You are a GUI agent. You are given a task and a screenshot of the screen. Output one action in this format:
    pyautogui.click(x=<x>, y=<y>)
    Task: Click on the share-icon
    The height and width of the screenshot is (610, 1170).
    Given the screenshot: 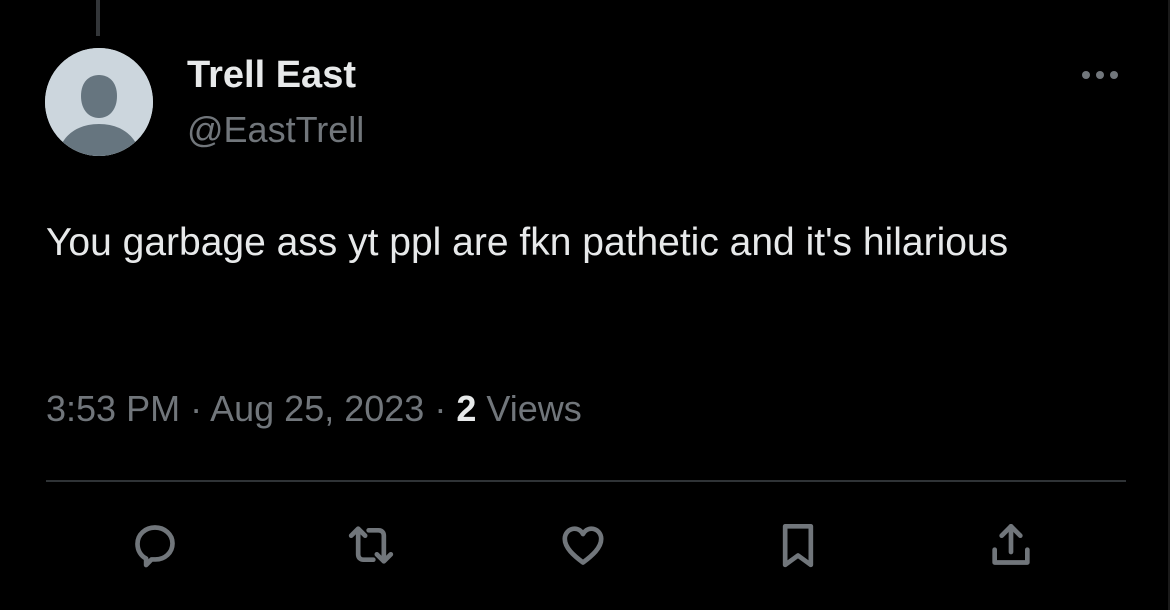 What is the action you would take?
    pyautogui.click(x=1011, y=544)
    